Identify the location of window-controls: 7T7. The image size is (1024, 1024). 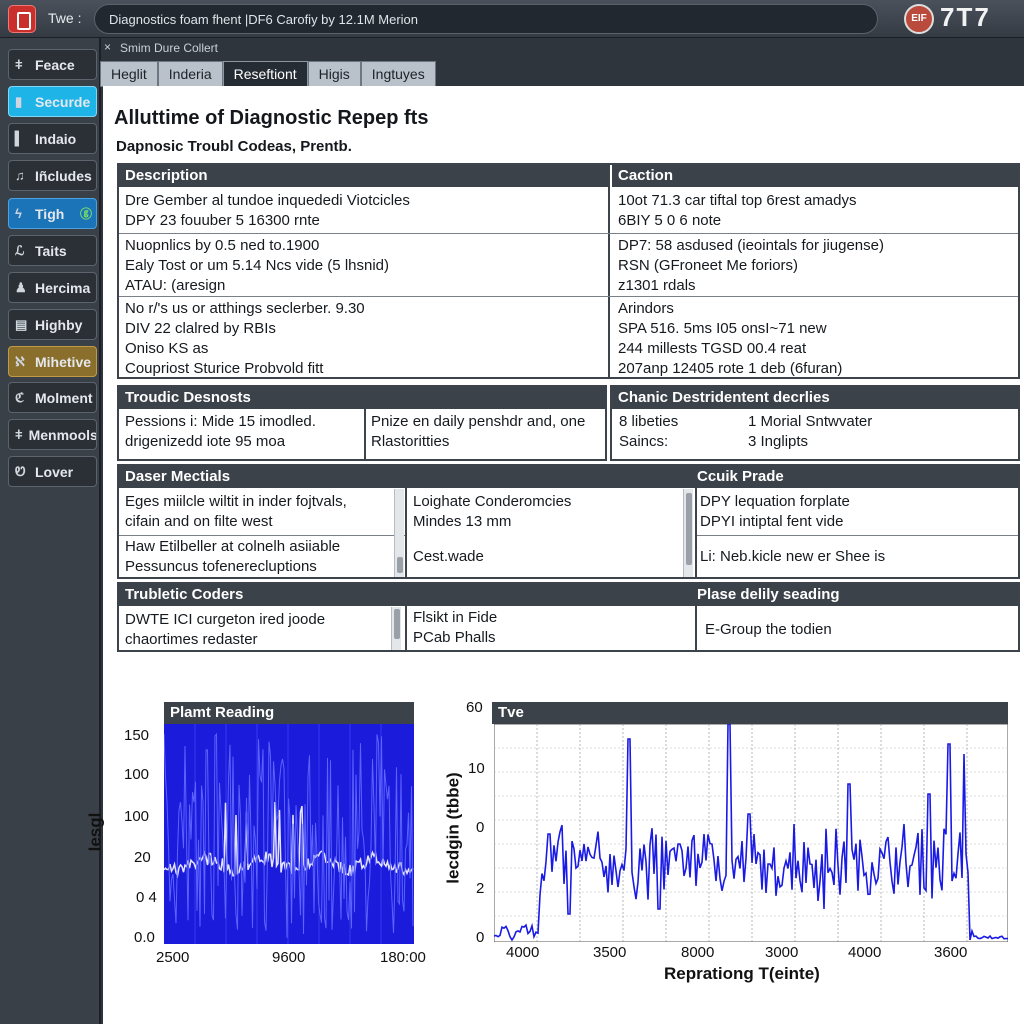
(965, 17).